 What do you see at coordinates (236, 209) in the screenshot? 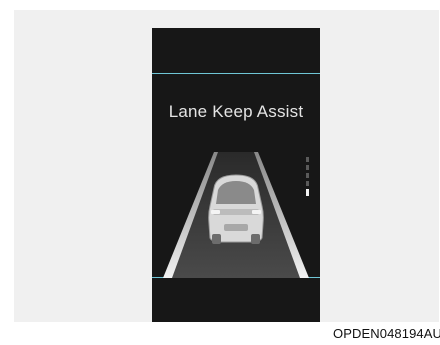
I see `vehicle-rear-view-icon` at bounding box center [236, 209].